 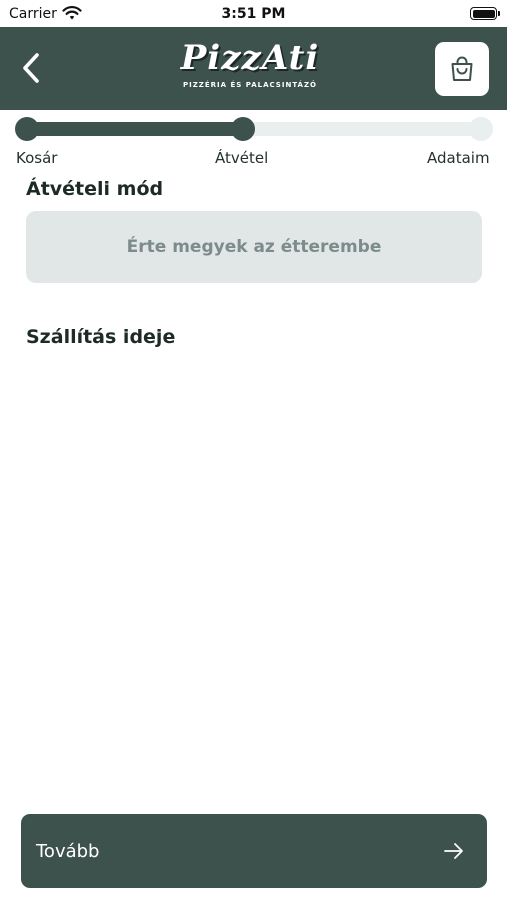 I want to click on continue-label: Tovább, so click(x=68, y=851).